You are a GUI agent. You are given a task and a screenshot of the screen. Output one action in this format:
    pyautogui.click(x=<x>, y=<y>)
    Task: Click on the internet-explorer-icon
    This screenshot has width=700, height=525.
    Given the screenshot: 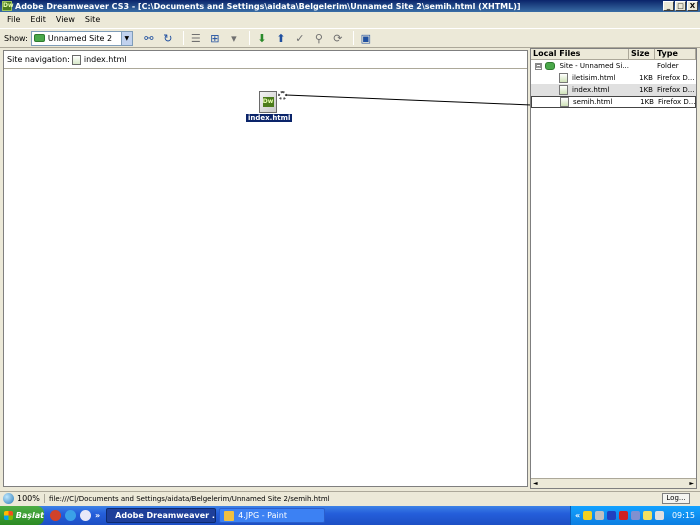 What is the action you would take?
    pyautogui.click(x=70, y=515)
    